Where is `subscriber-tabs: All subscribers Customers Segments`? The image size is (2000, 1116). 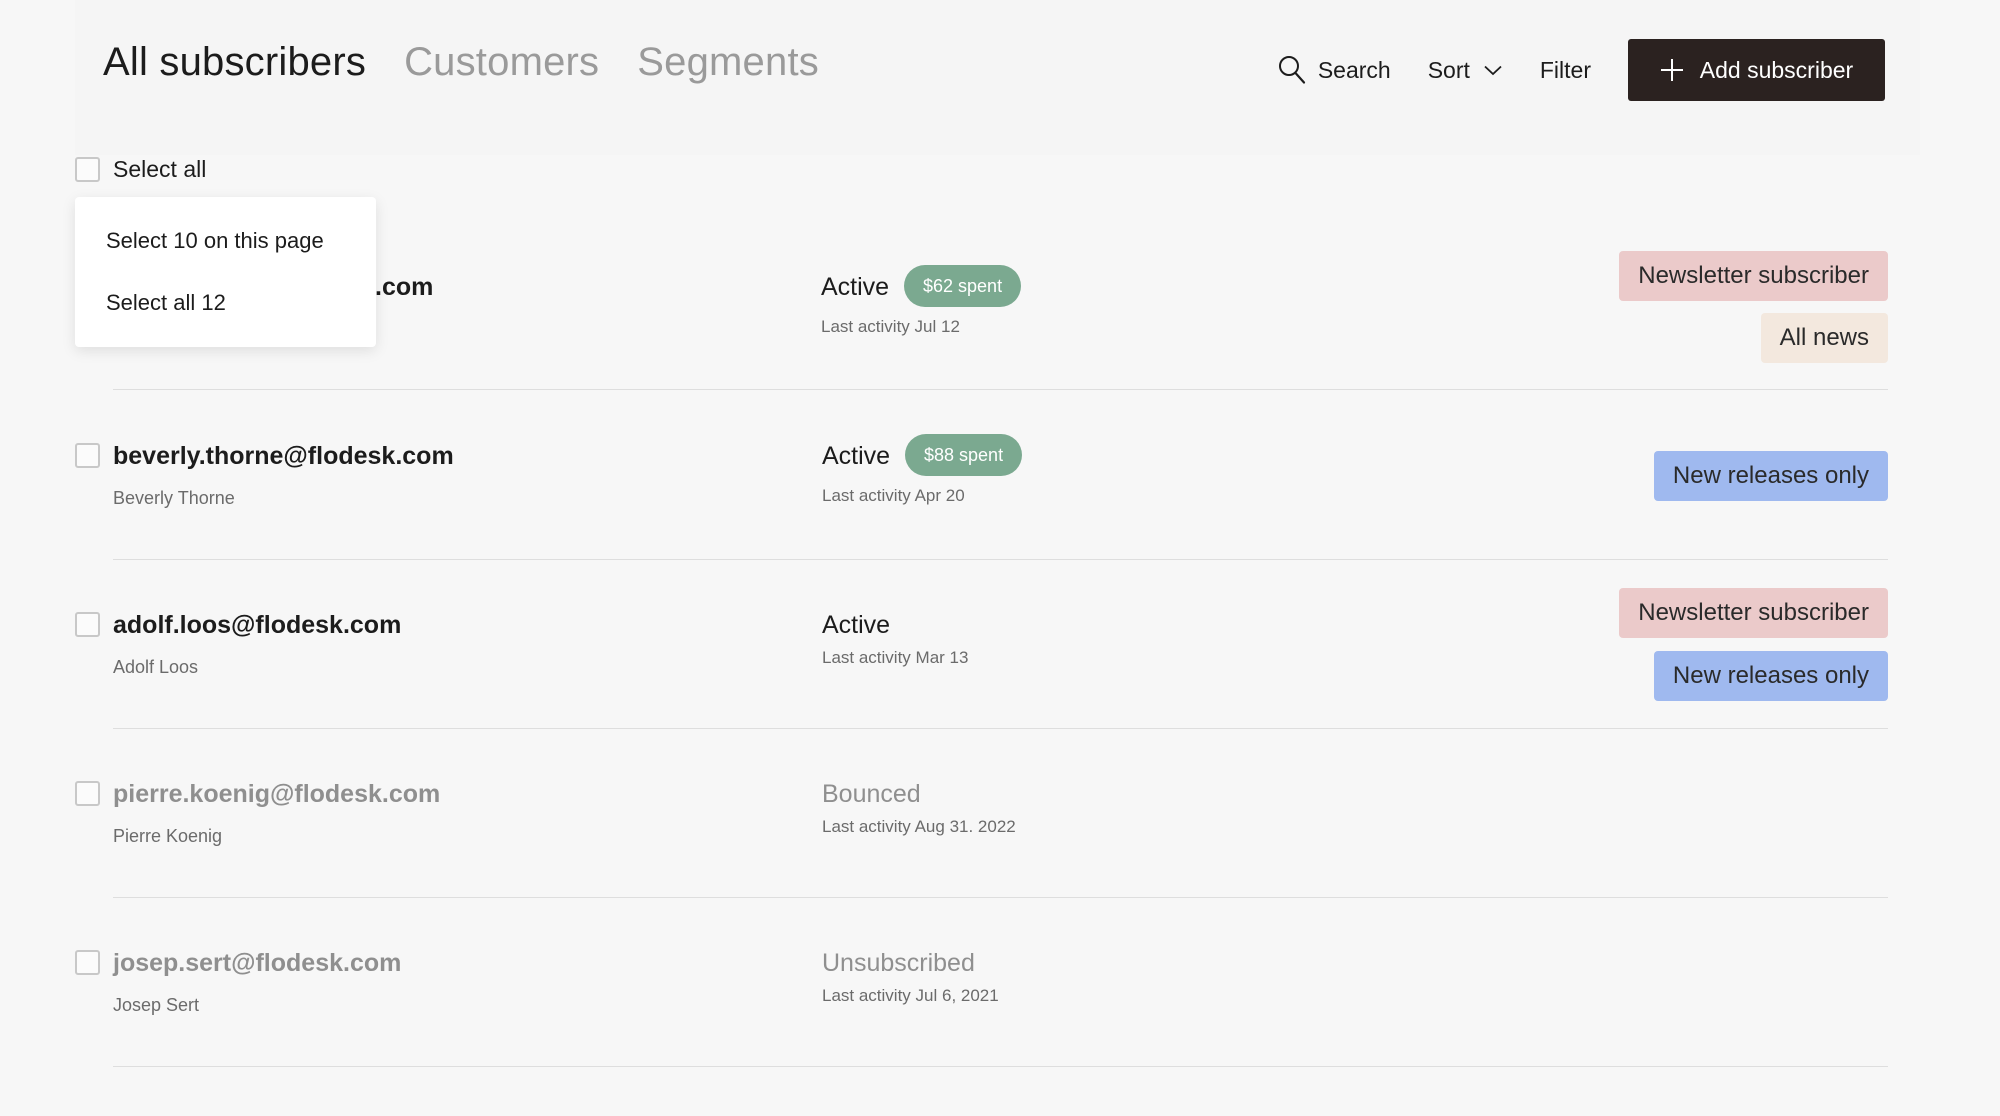
subscriber-tabs: All subscribers Customers Segments is located at coordinates (461, 62).